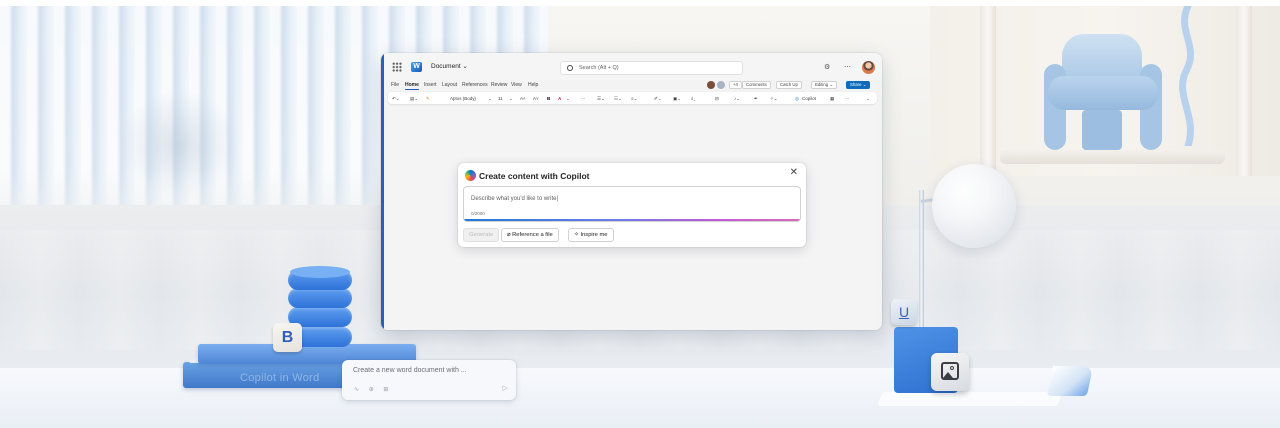 Image resolution: width=1280 pixels, height=428 pixels. Describe the element at coordinates (658, 99) in the screenshot. I see `styles-icon: ✐⌄` at that location.